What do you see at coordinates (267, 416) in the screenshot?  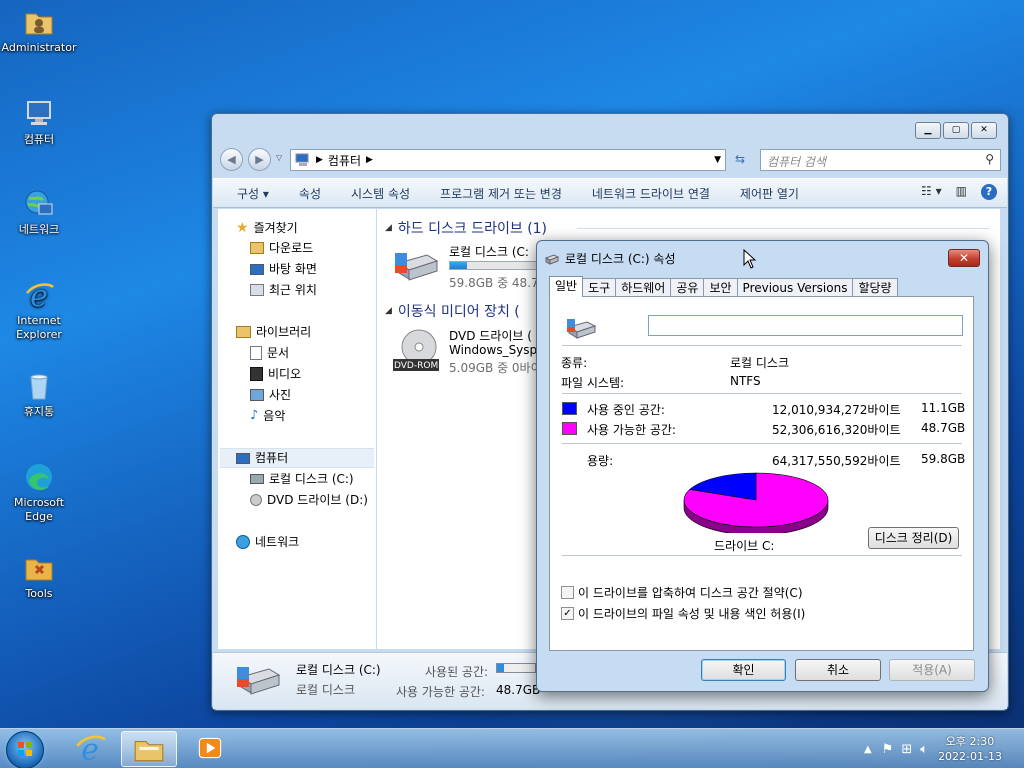 I see `nav-music: ♪ 음악` at bounding box center [267, 416].